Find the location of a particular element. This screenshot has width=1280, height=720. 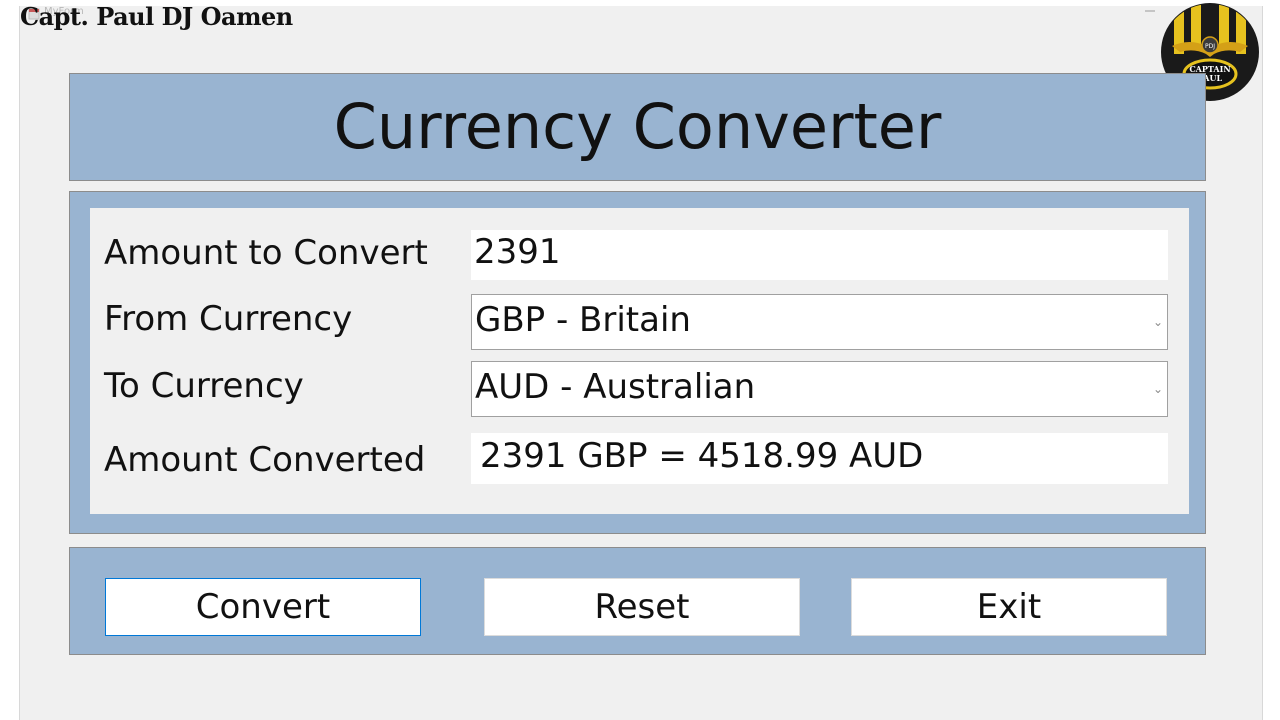

from-currency-value: GBP - Britain is located at coordinates (583, 320).